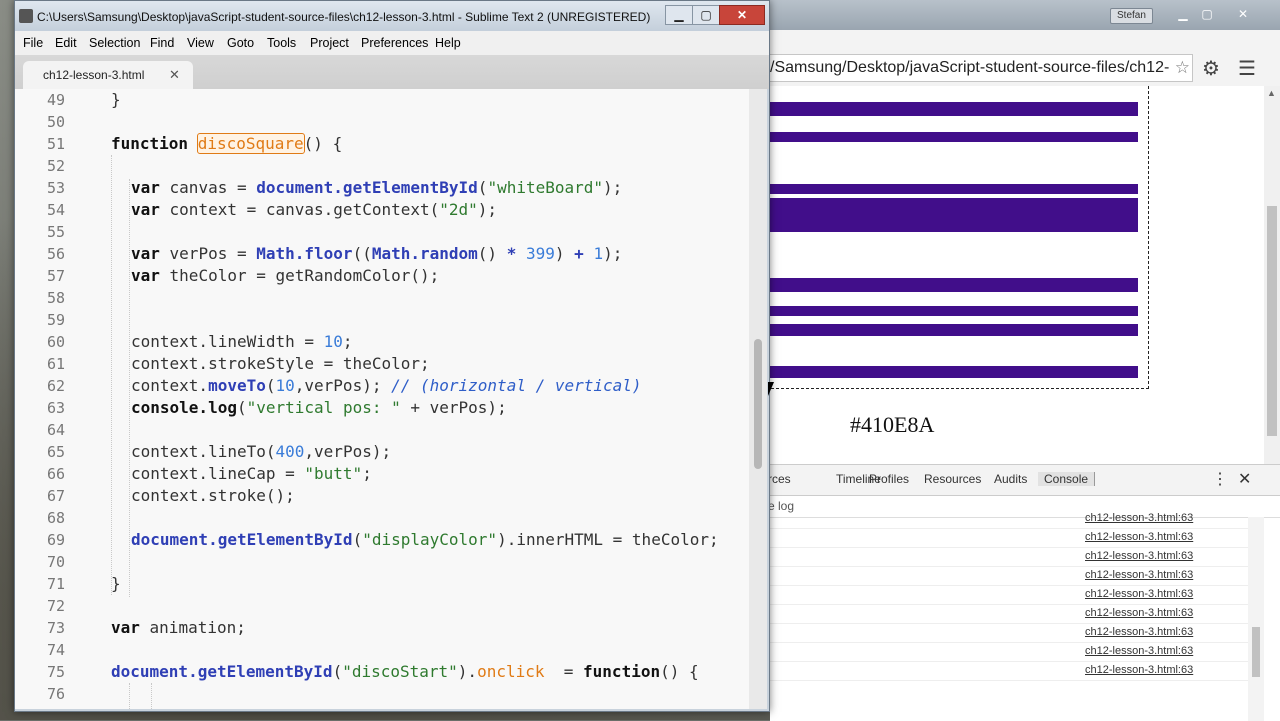  I want to click on tab-close-icon: ✕, so click(174, 75).